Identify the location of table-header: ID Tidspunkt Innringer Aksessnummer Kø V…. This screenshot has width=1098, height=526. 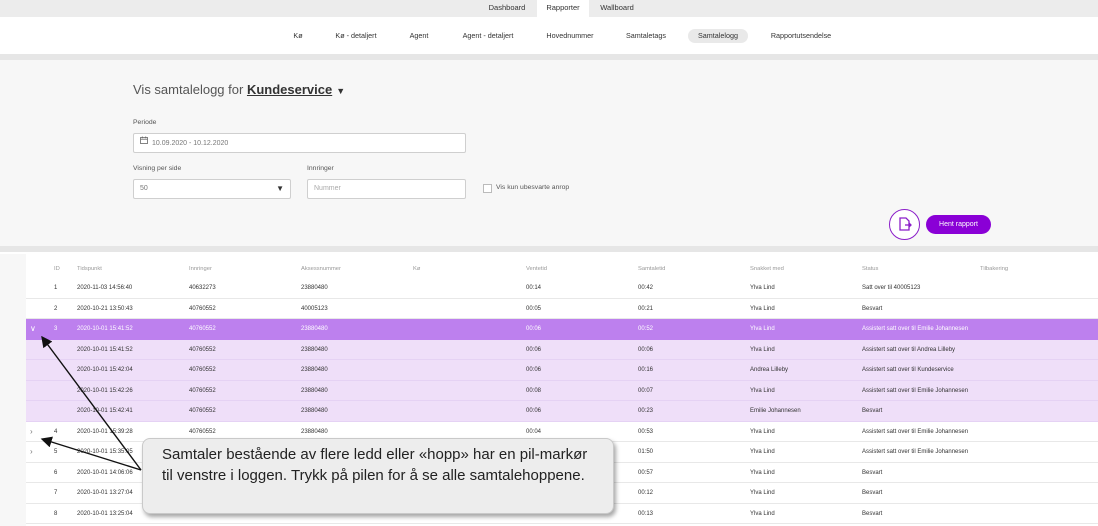
(562, 270).